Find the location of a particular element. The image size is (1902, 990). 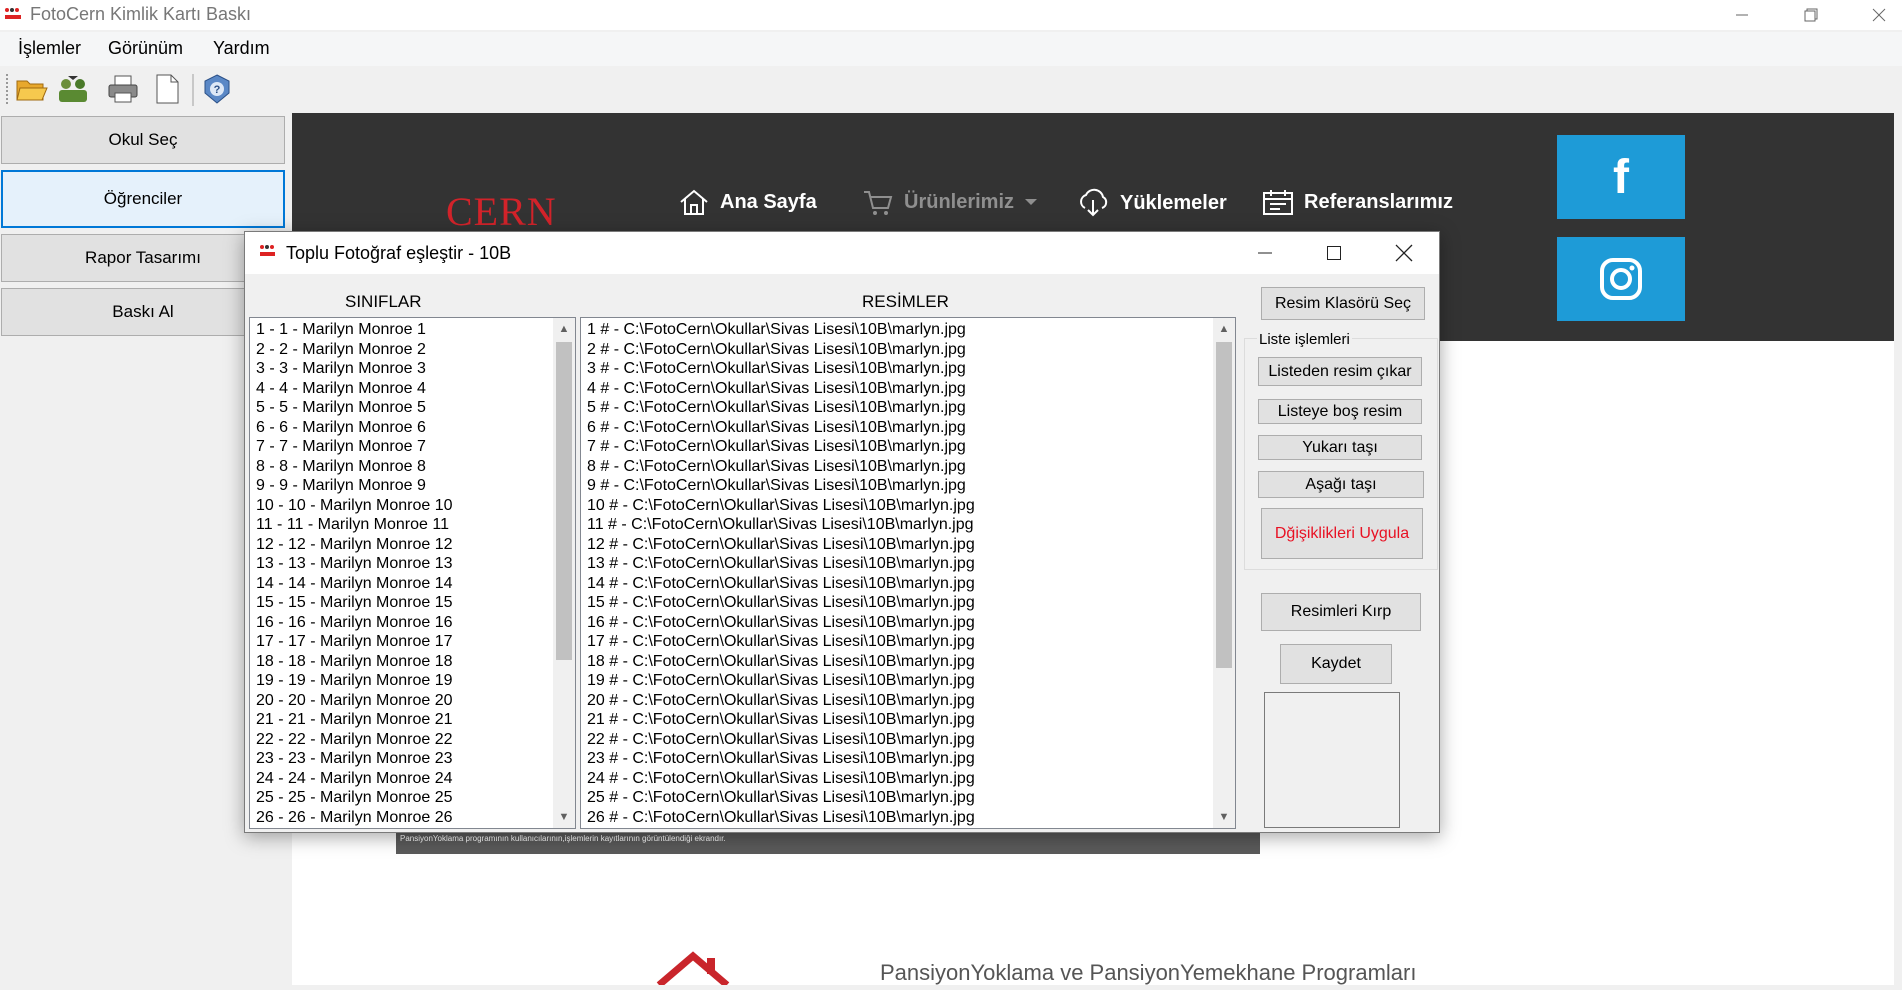

rapor-tasarimi-button: Rapor Tasarımı is located at coordinates (143, 258).